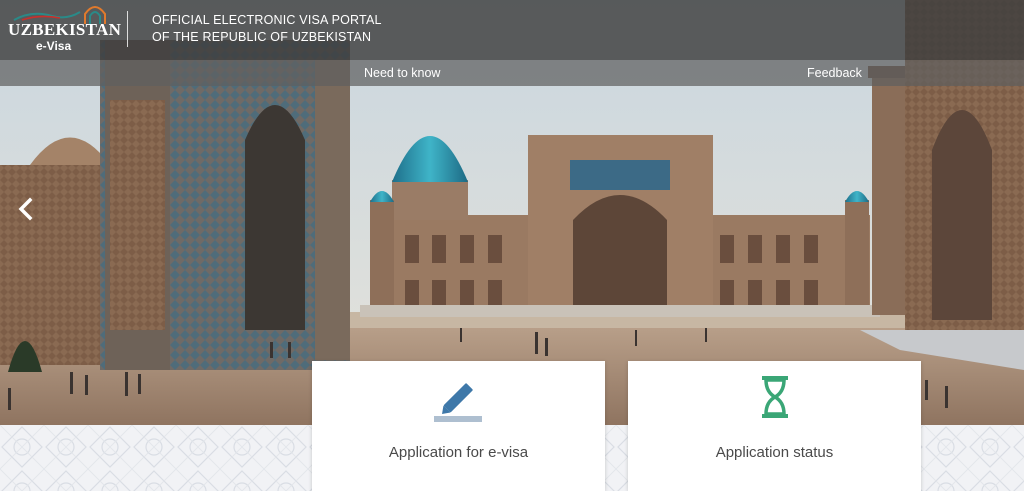  I want to click on nav-bar: Need to know Feedback, so click(512, 73).